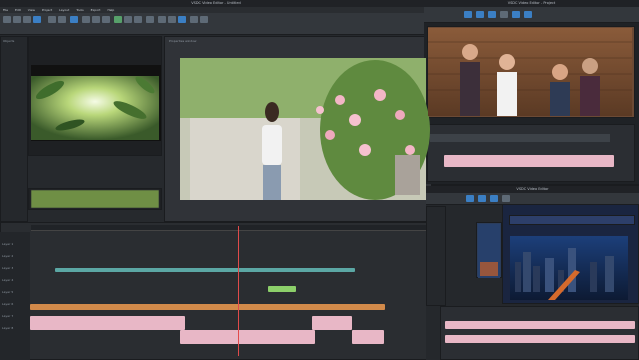 This screenshot has height=360, width=639. What do you see at coordinates (531, 72) in the screenshot?
I see `second-preview-panel` at bounding box center [531, 72].